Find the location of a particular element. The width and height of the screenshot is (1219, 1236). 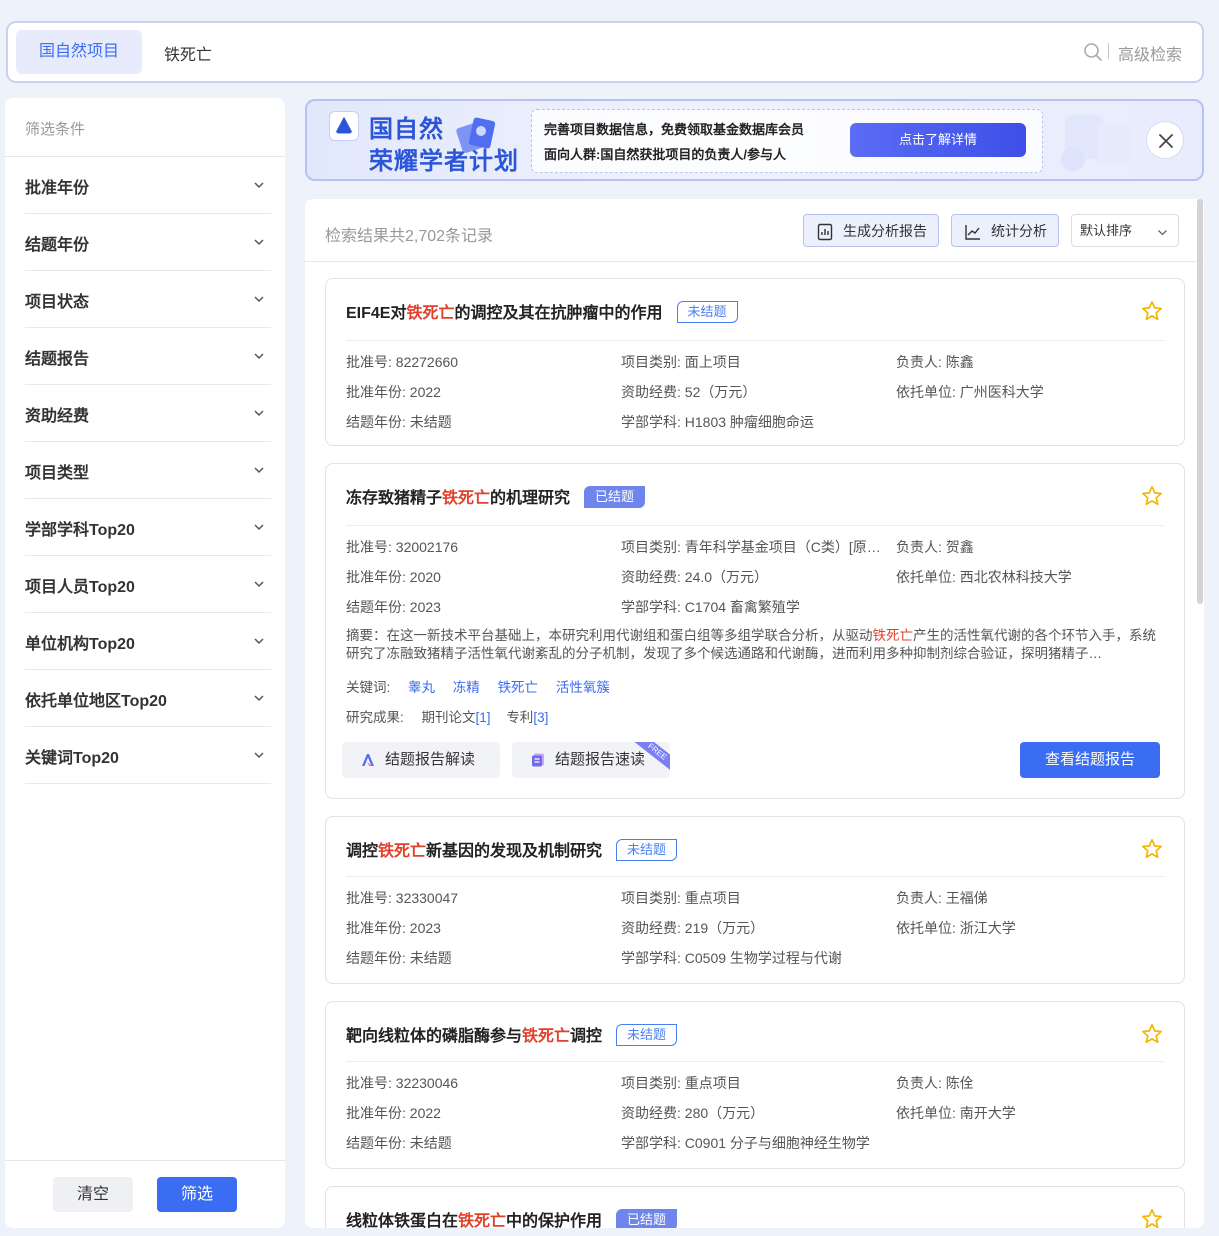

close-icon is located at coordinates (1166, 141).